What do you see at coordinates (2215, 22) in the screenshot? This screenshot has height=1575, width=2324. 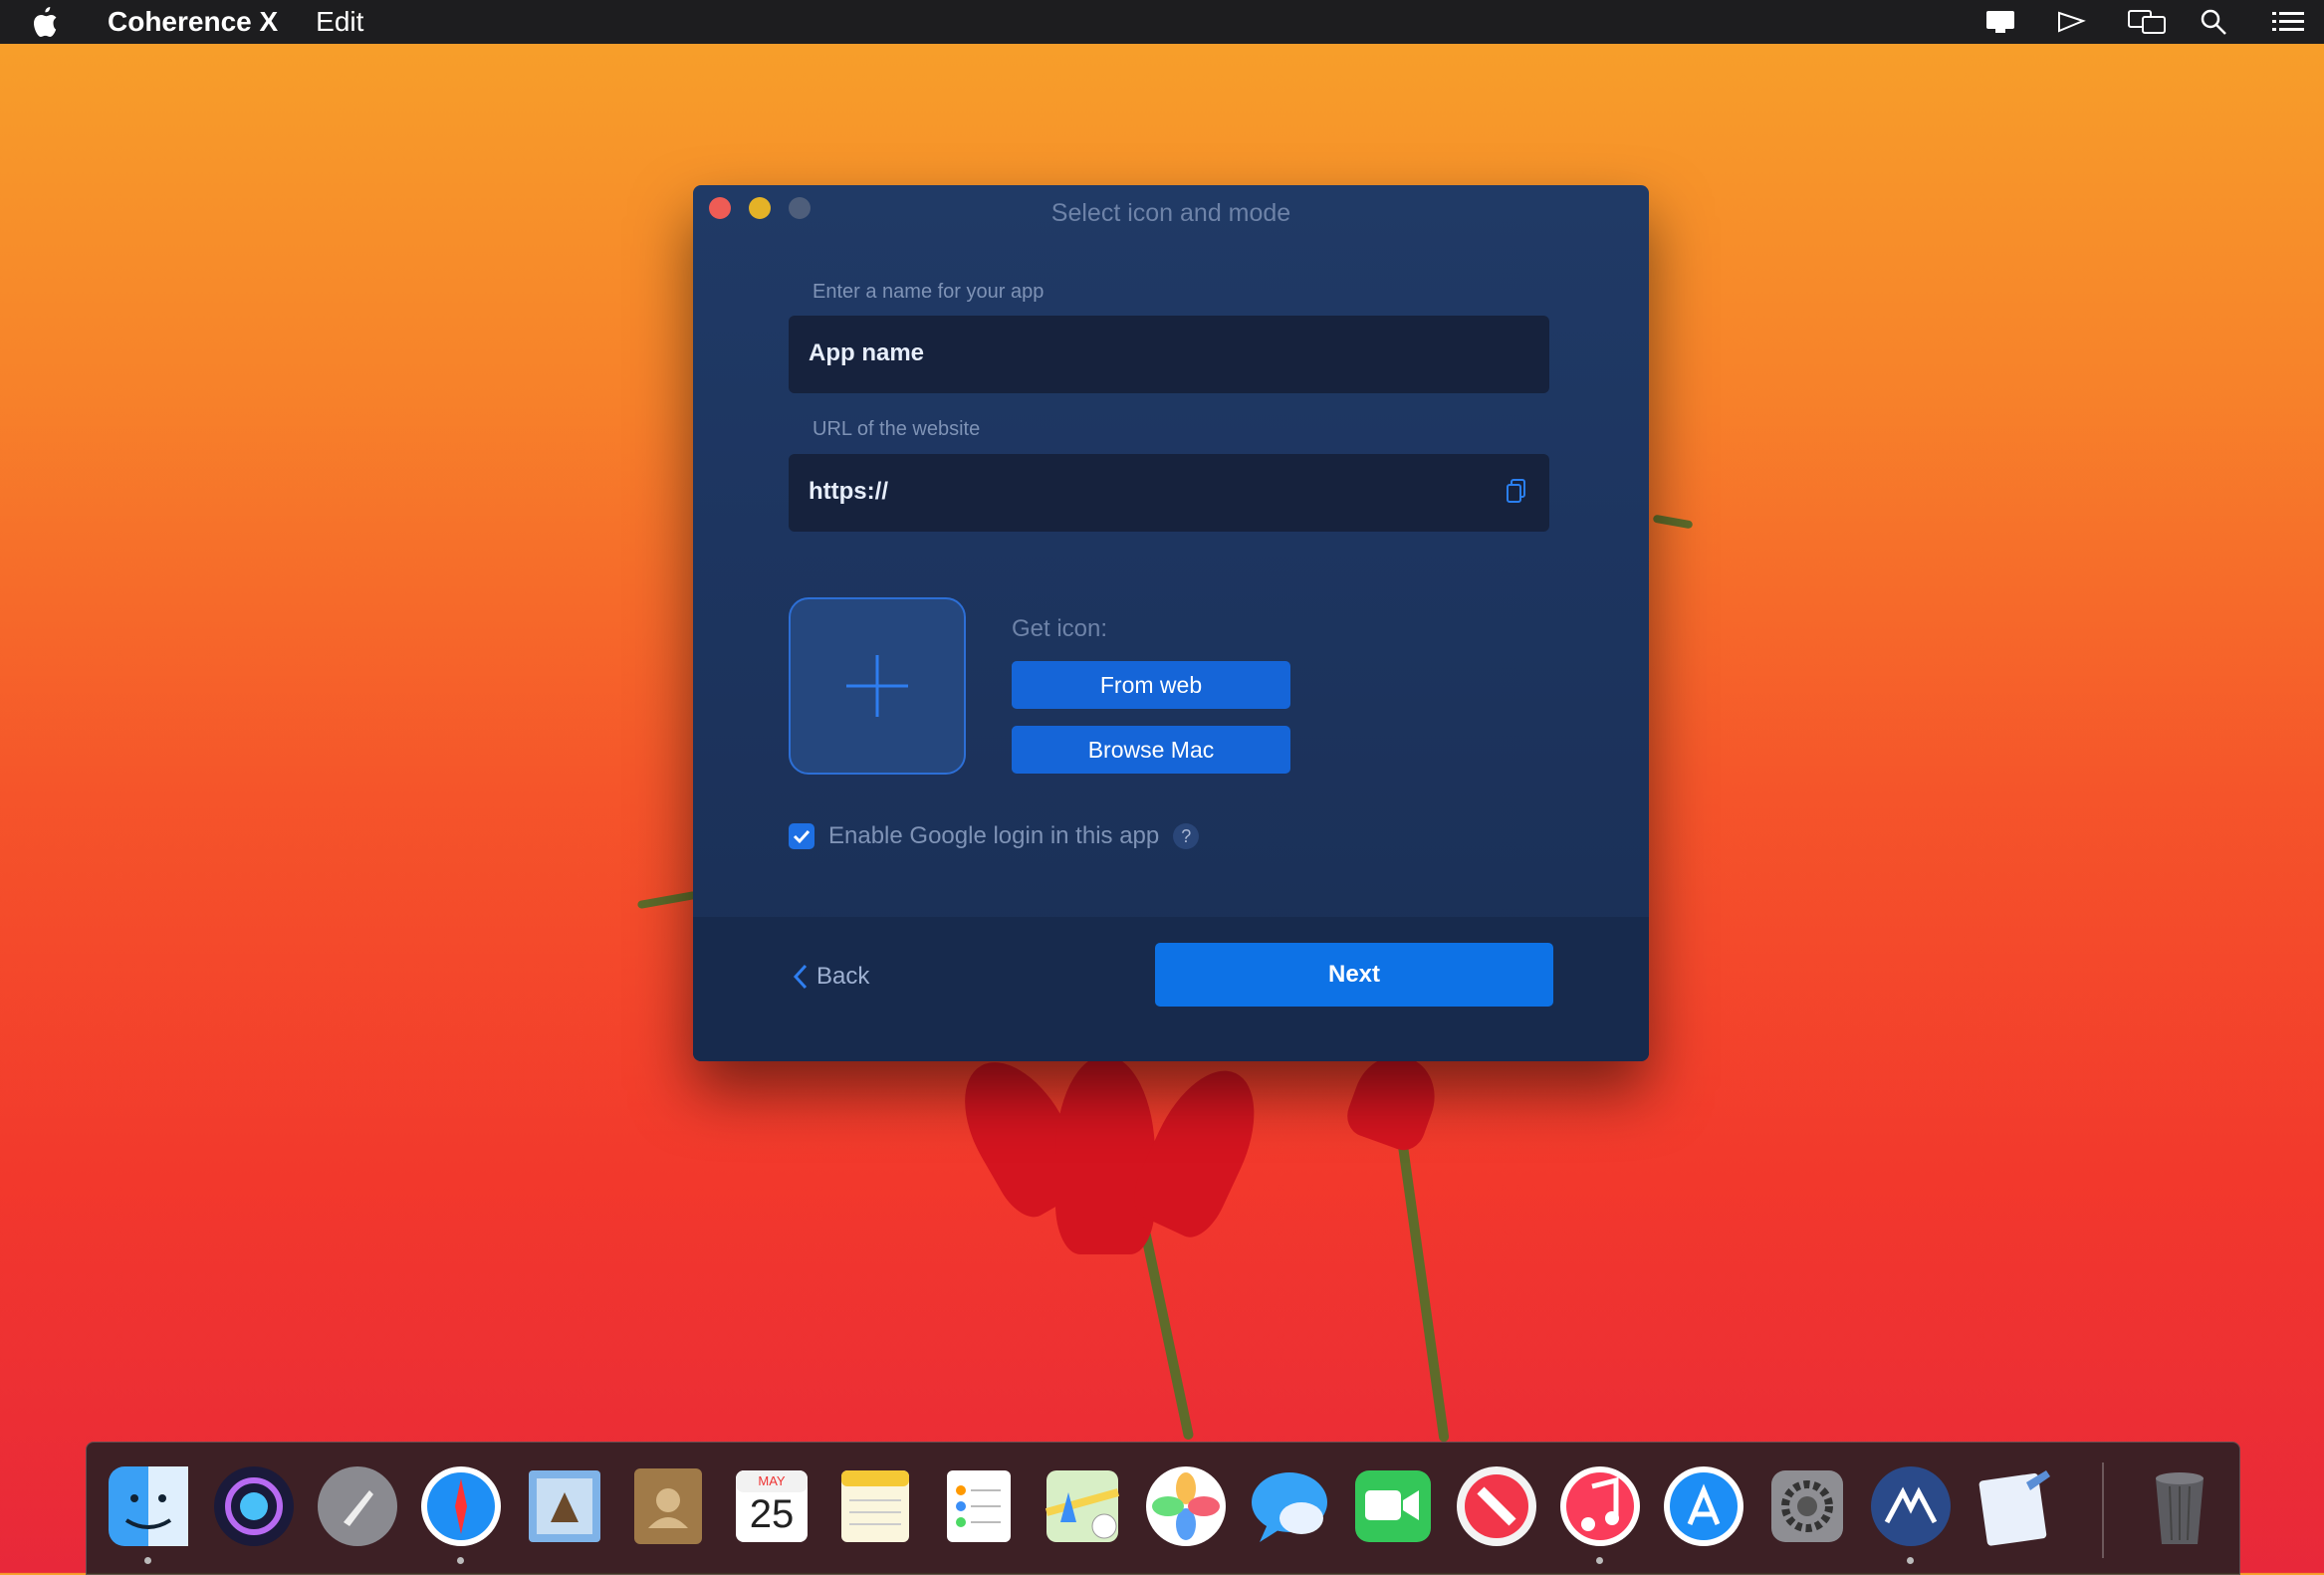 I see `search-icon` at bounding box center [2215, 22].